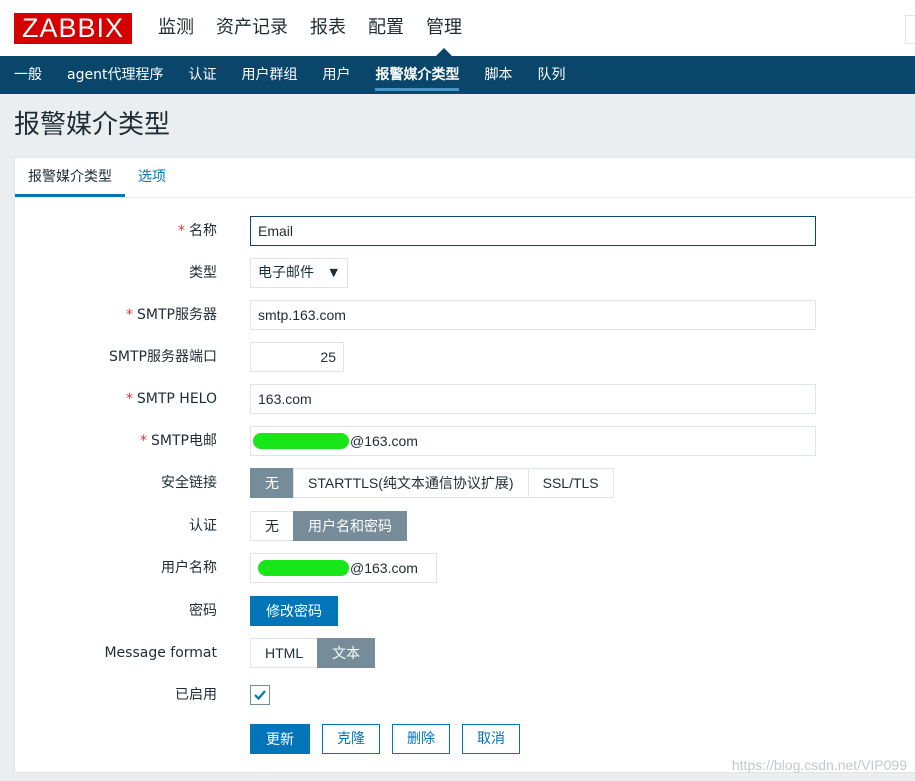 The width and height of the screenshot is (915, 781). What do you see at coordinates (411, 483) in the screenshot?
I see `security-option-starttls: STARTTLS(纯文本通信协议扩展)` at bounding box center [411, 483].